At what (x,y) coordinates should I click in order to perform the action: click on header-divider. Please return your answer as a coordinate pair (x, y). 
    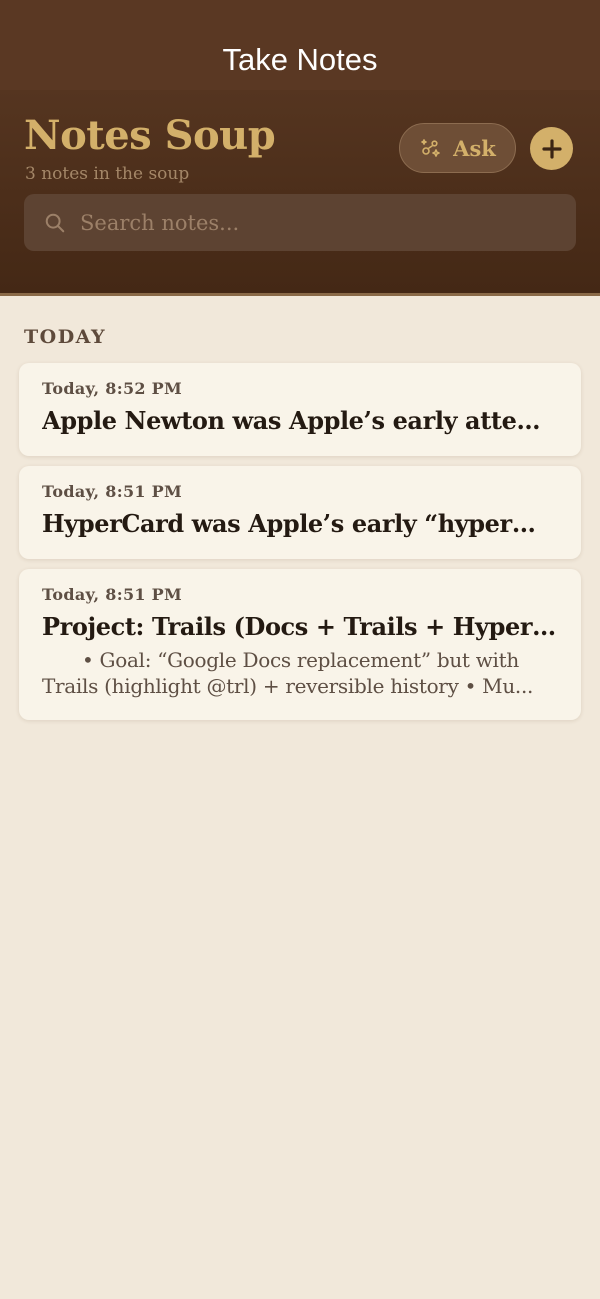
    Looking at the image, I should click on (300, 294).